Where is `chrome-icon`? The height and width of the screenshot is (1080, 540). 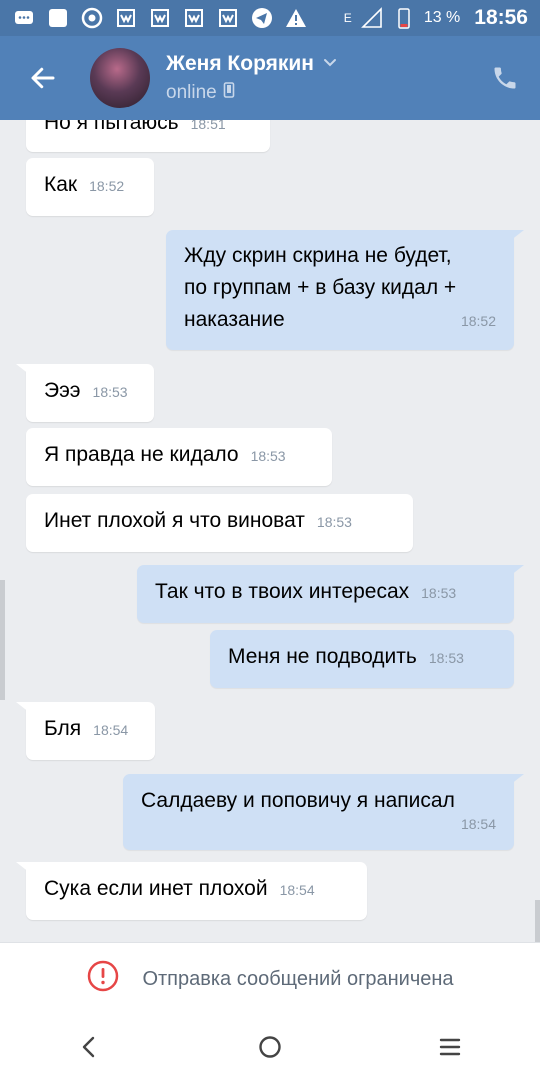 chrome-icon is located at coordinates (92, 18).